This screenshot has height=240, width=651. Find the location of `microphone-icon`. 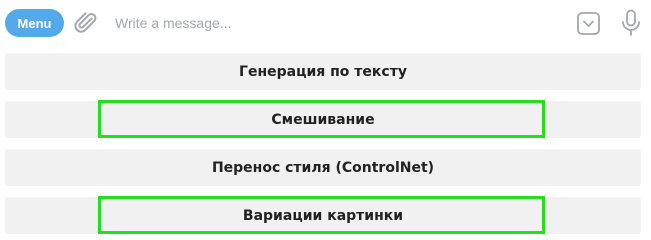

microphone-icon is located at coordinates (631, 23).